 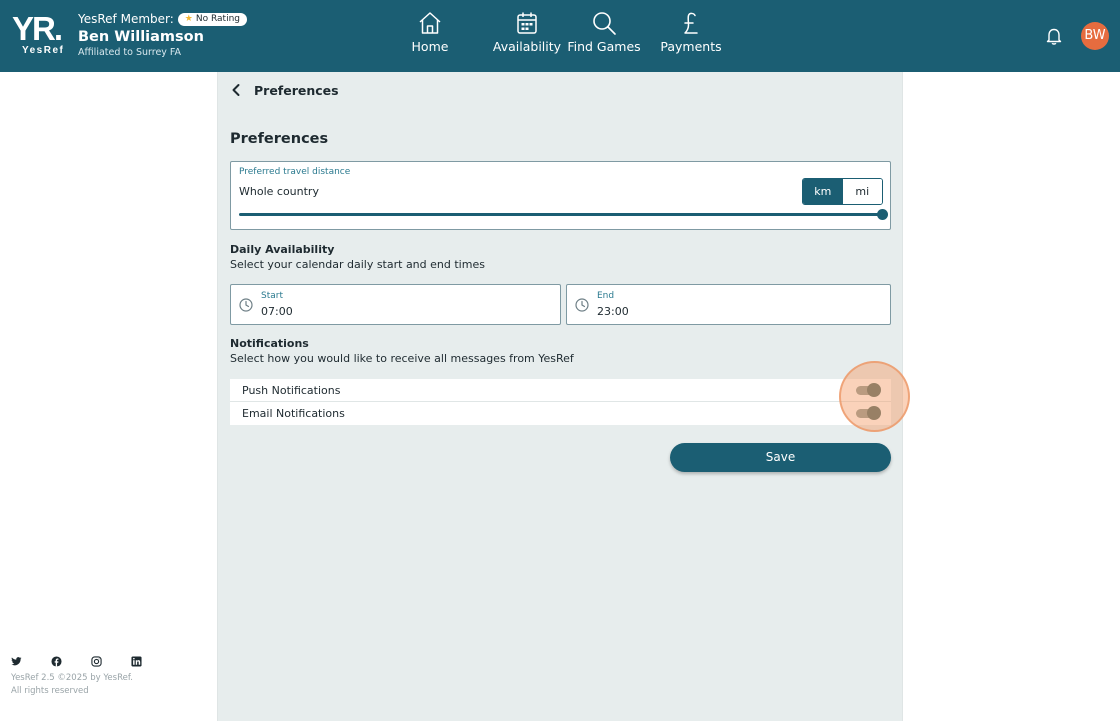 What do you see at coordinates (272, 296) in the screenshot?
I see `start-time-label: Start` at bounding box center [272, 296].